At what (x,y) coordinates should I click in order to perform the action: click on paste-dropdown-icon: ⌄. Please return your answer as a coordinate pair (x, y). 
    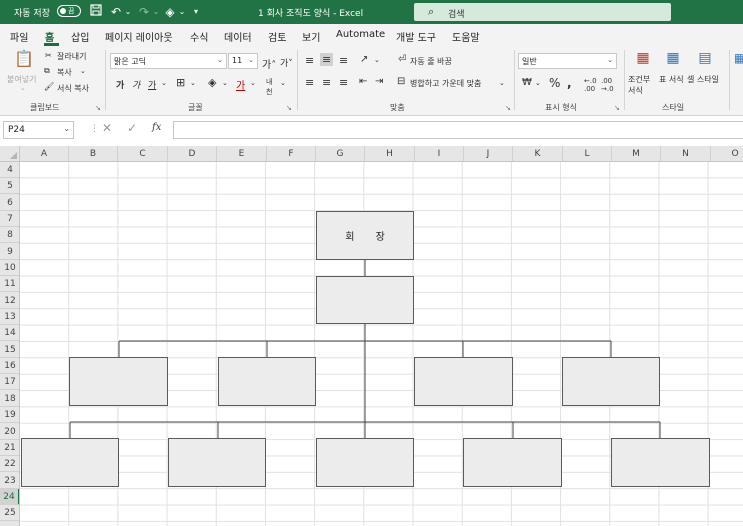
    Looking at the image, I should click on (23, 88).